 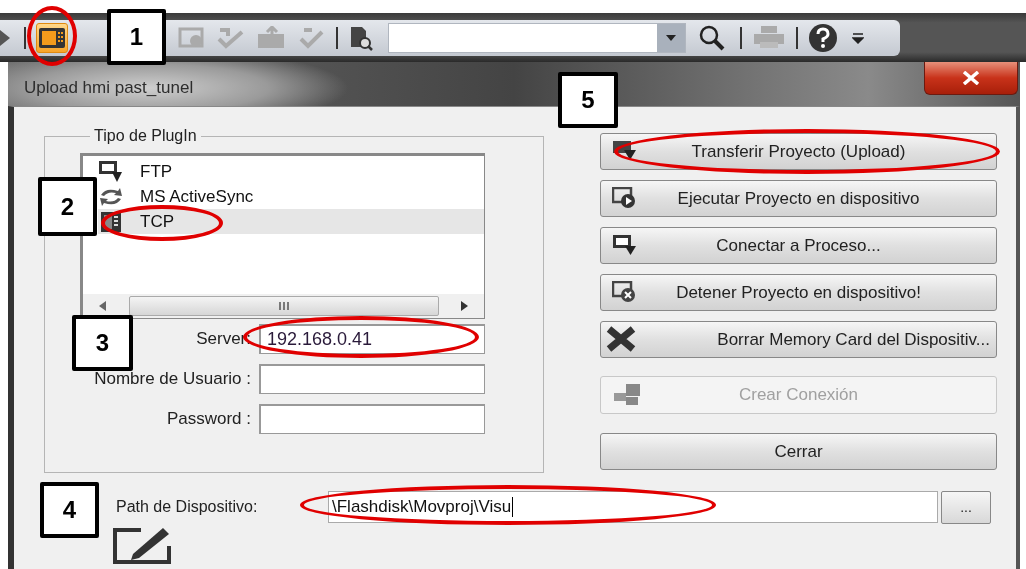 I want to click on text-cursor, so click(x=513, y=507).